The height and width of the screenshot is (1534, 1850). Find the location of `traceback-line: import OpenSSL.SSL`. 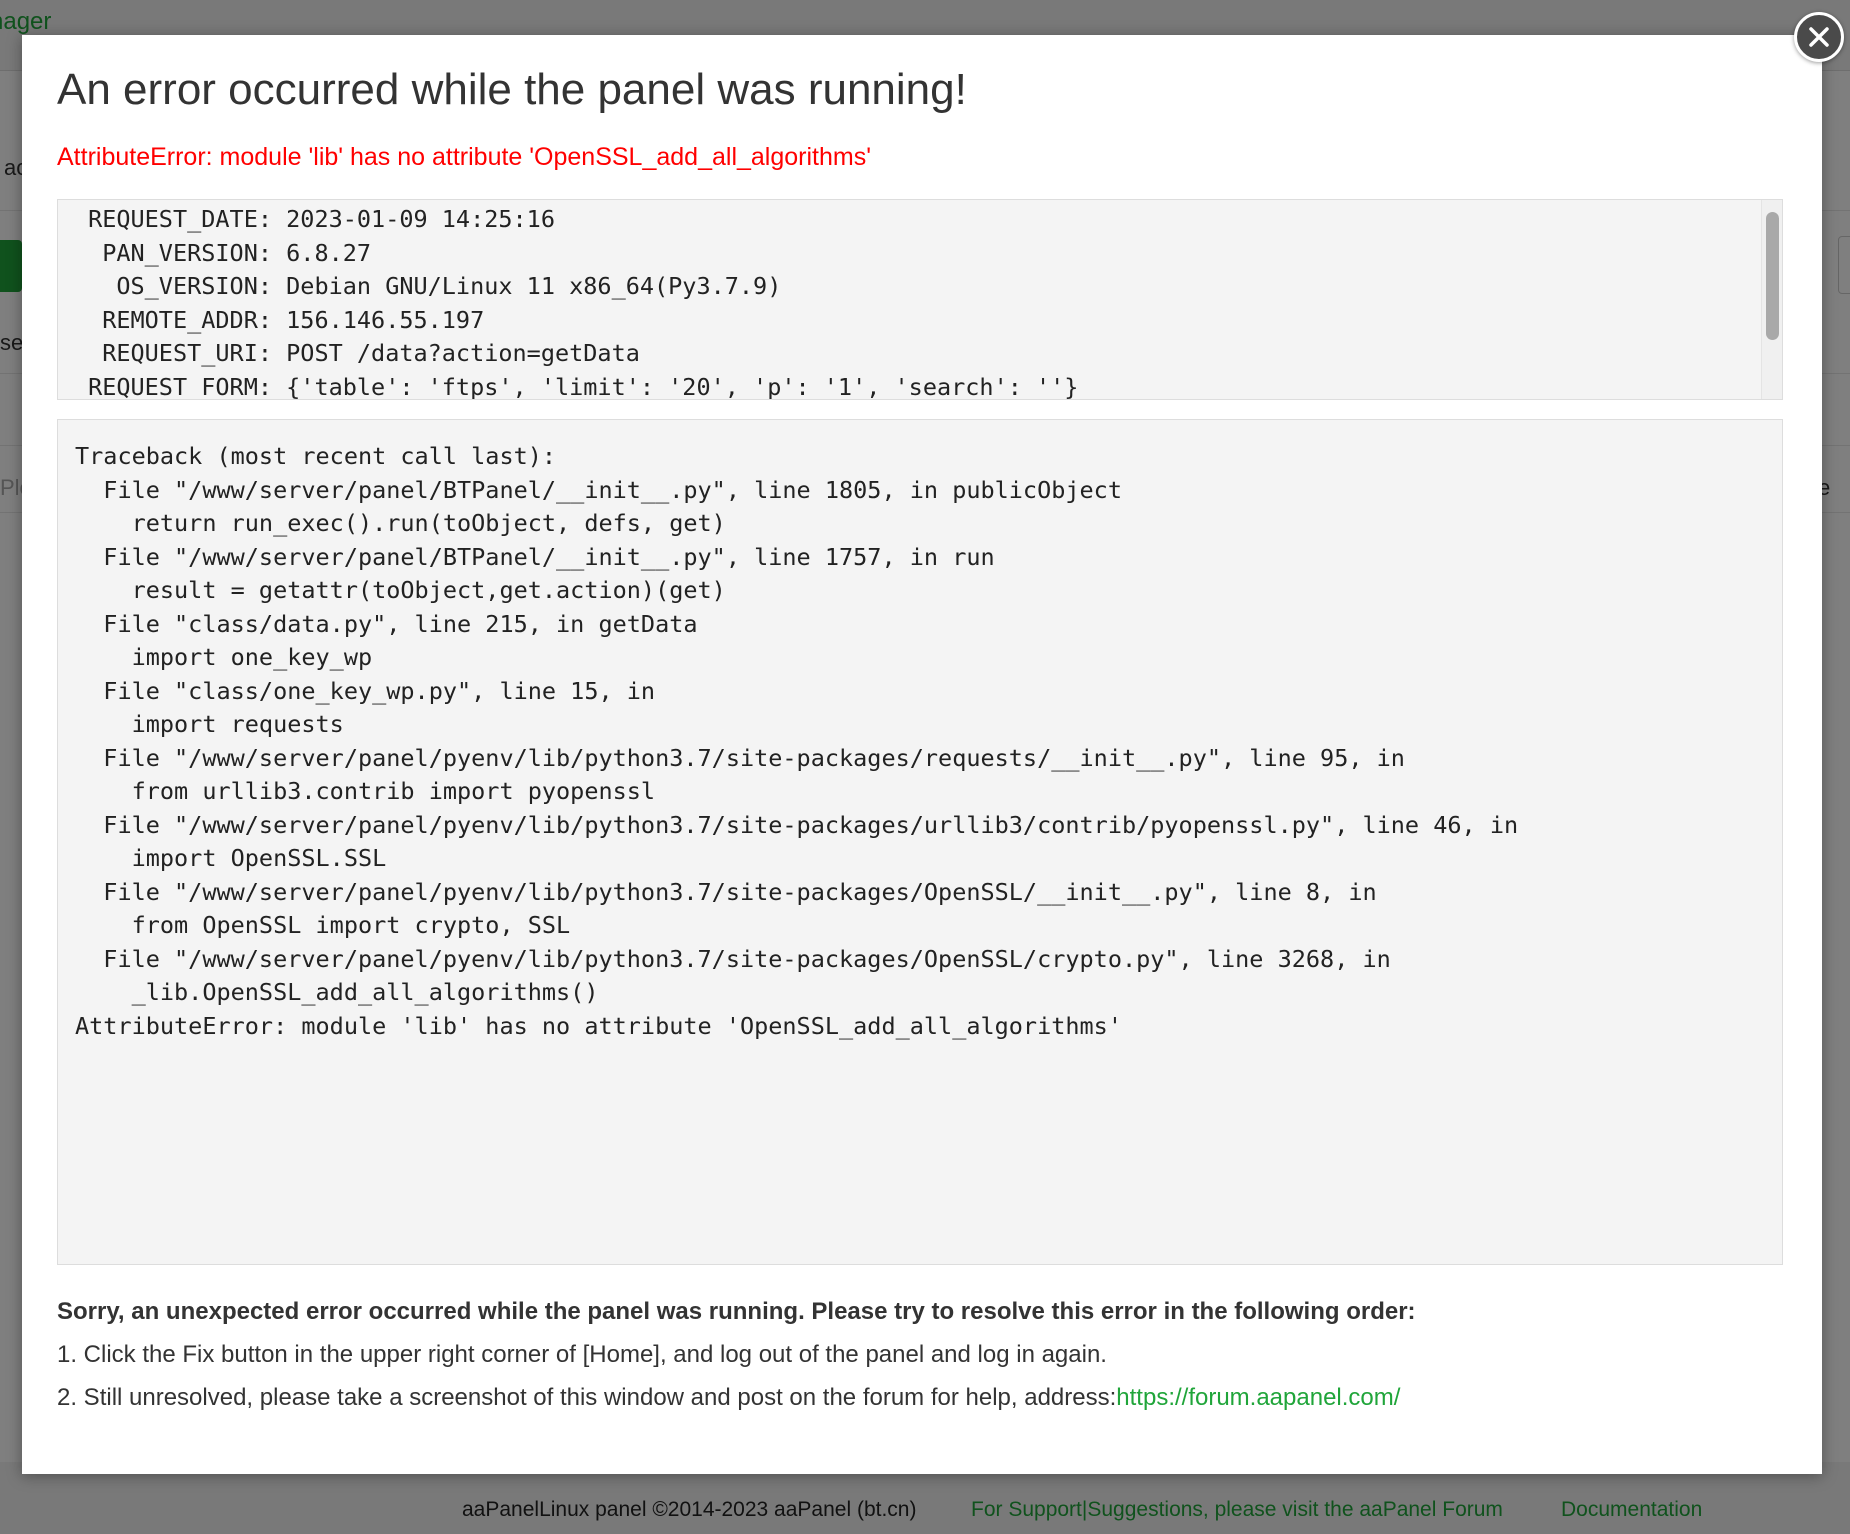

traceback-line: import OpenSSL.SSL is located at coordinates (231, 858).